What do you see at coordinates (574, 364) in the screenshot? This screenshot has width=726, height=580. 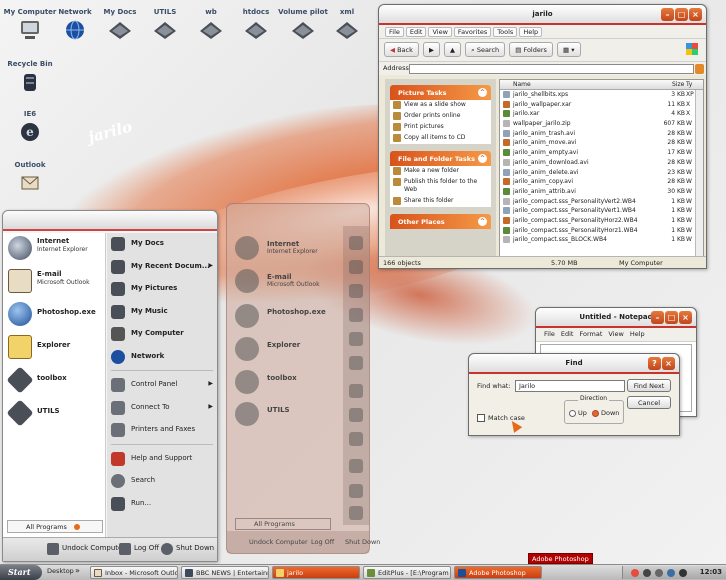 I see `find-title-bar: Find ? ×` at bounding box center [574, 364].